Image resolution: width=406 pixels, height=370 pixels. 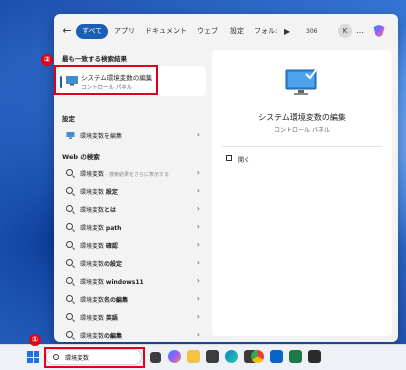 What do you see at coordinates (231, 356) in the screenshot?
I see `edge-icon` at bounding box center [231, 356].